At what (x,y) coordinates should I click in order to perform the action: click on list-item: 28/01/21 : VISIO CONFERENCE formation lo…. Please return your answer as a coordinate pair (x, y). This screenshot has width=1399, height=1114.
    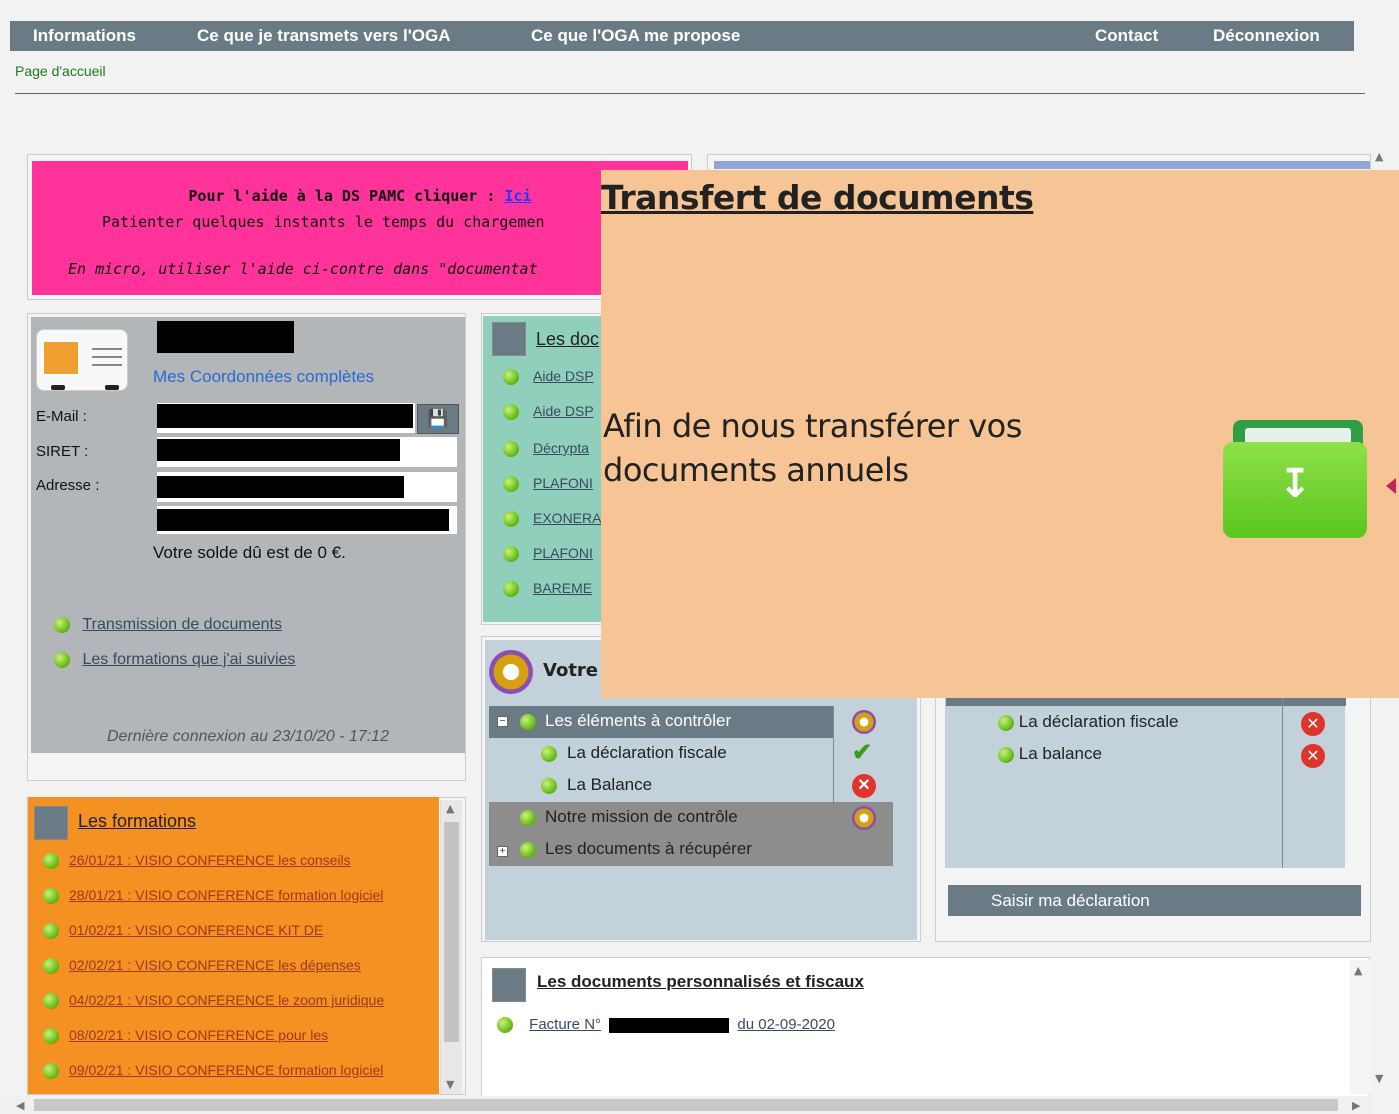
    Looking at the image, I should click on (213, 896).